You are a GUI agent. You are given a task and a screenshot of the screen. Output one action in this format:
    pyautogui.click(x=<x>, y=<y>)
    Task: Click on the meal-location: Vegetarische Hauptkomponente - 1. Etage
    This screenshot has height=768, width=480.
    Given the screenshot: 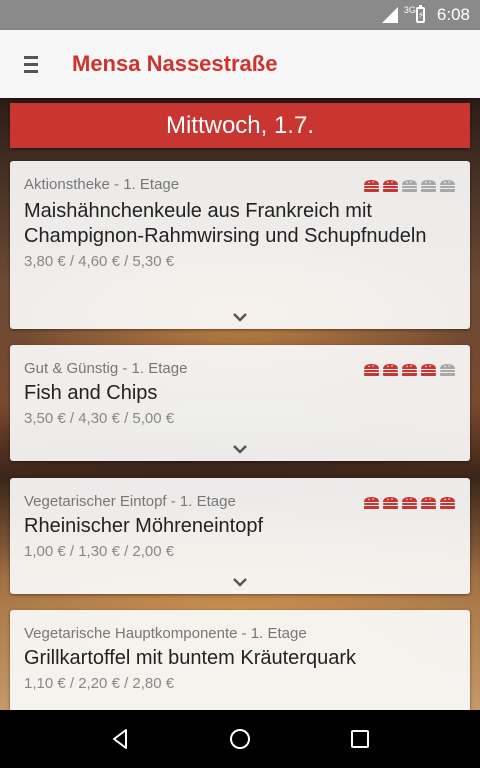 What is the action you would take?
    pyautogui.click(x=165, y=633)
    